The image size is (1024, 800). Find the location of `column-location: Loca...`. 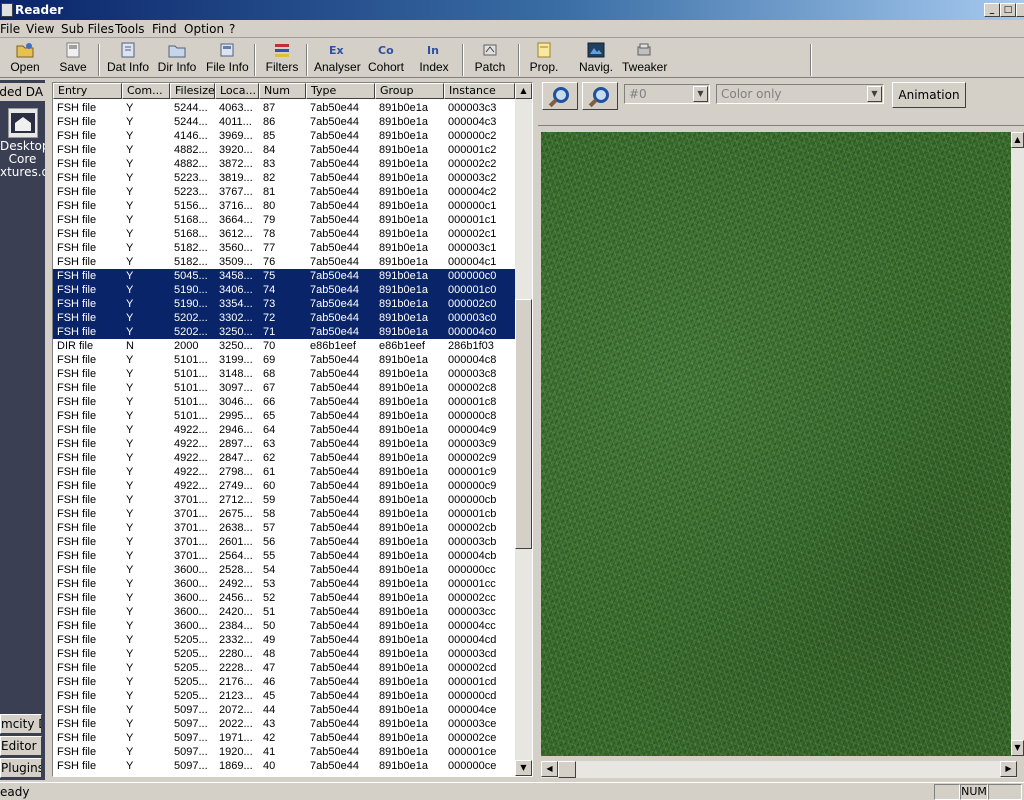

column-location: Loca... is located at coordinates (237, 91).